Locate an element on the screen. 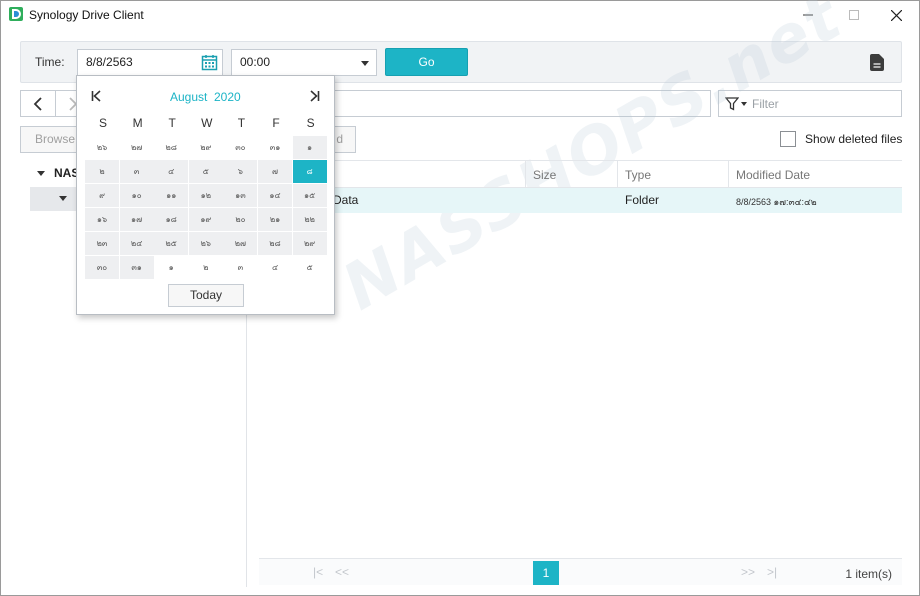 This screenshot has height=596, width=920. calendar-day: ๑๐ is located at coordinates (136, 195).